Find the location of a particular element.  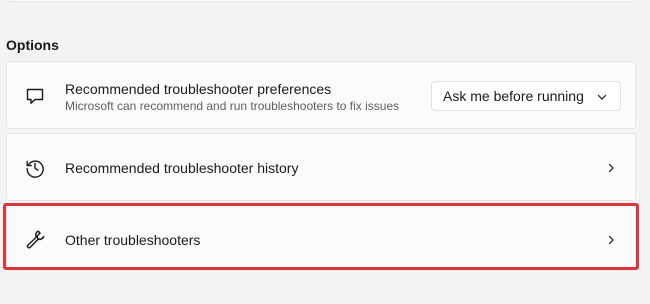

chat-bubble-icon is located at coordinates (35, 96).